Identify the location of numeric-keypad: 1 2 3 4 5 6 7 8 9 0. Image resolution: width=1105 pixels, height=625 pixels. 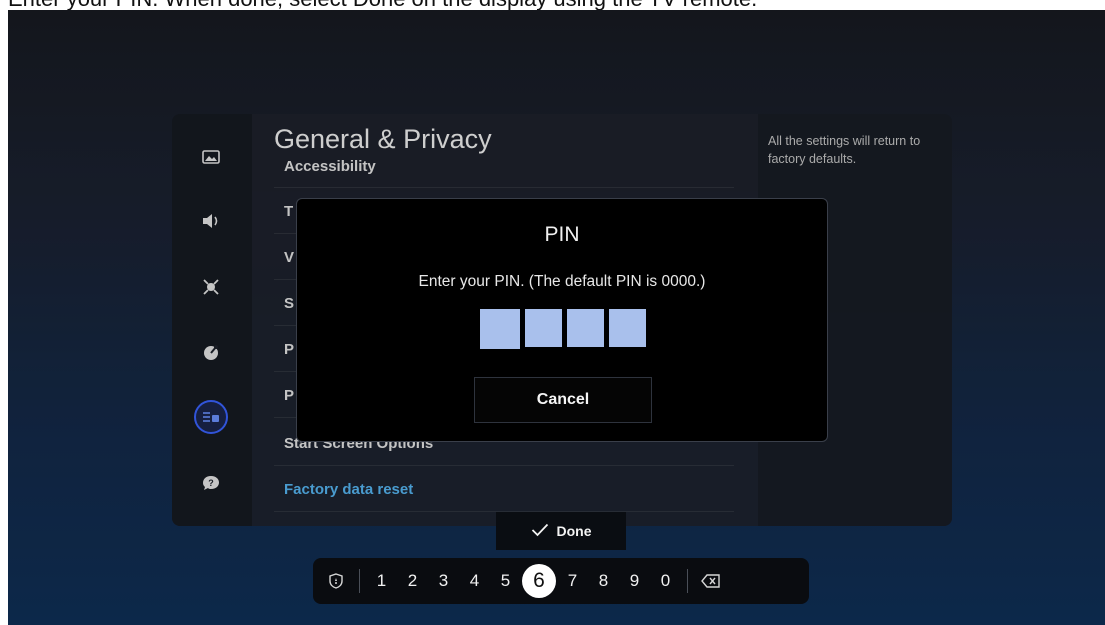
(561, 581).